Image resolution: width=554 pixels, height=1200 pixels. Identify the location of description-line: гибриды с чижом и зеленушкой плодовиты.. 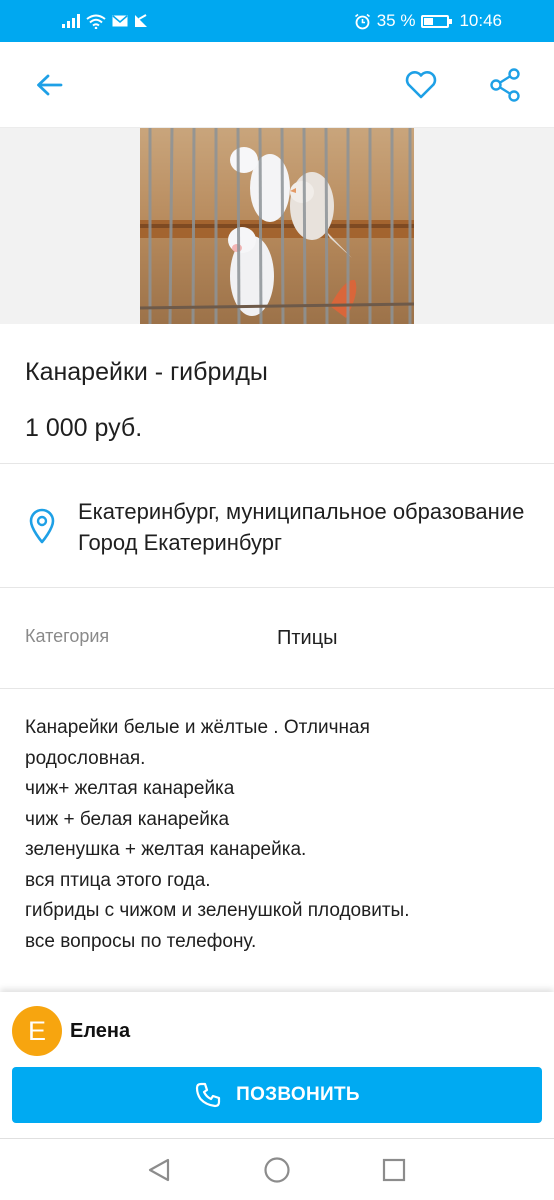
(217, 910).